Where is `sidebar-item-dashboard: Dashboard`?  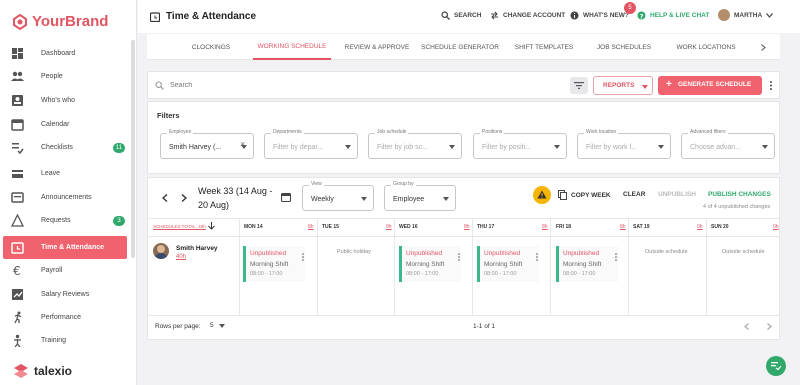 sidebar-item-dashboard: Dashboard is located at coordinates (65, 53).